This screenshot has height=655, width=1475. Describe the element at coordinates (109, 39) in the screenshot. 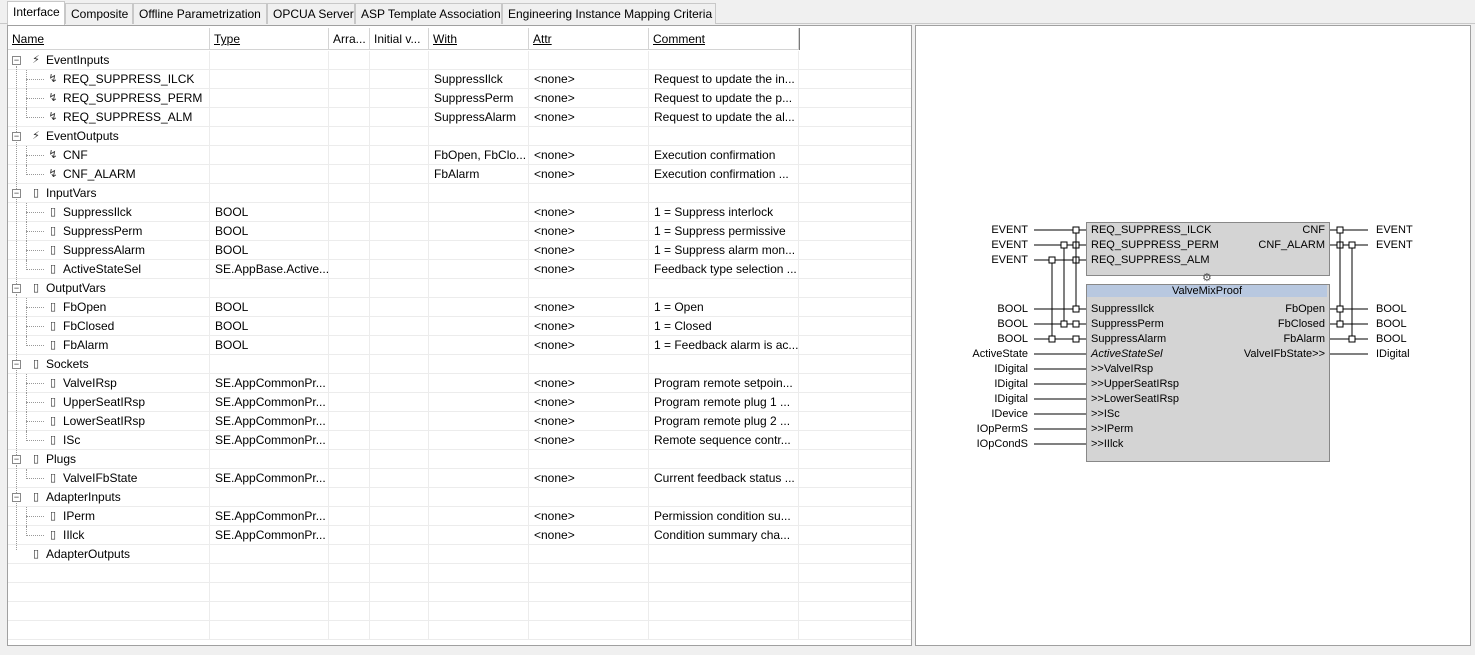

I see `column-header-name: Name` at that location.